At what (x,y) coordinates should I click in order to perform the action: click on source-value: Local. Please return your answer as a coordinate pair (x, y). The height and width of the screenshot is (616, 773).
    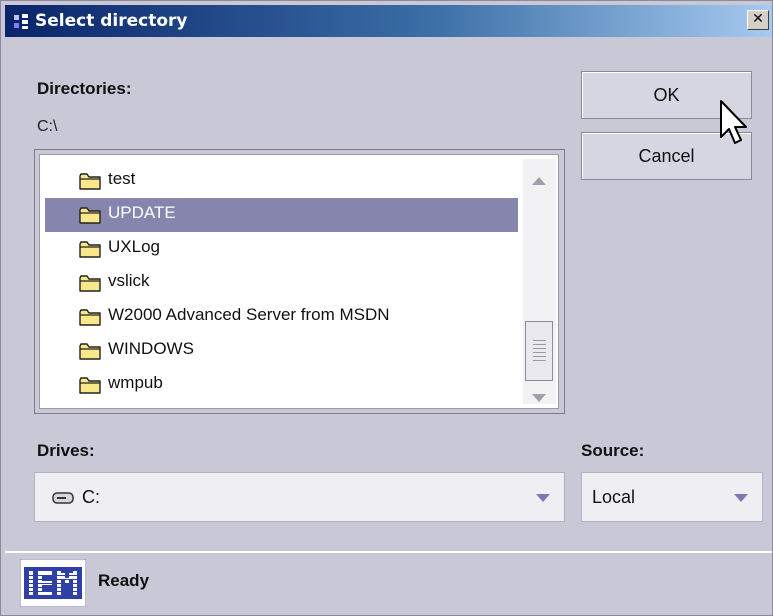
    Looking at the image, I should click on (614, 497).